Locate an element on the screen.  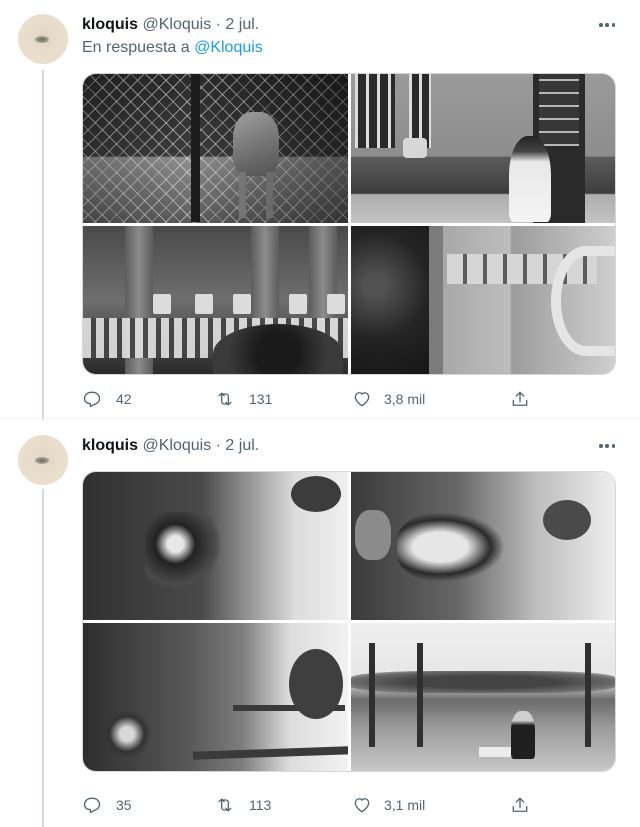
photo-porch is located at coordinates (482, 299).